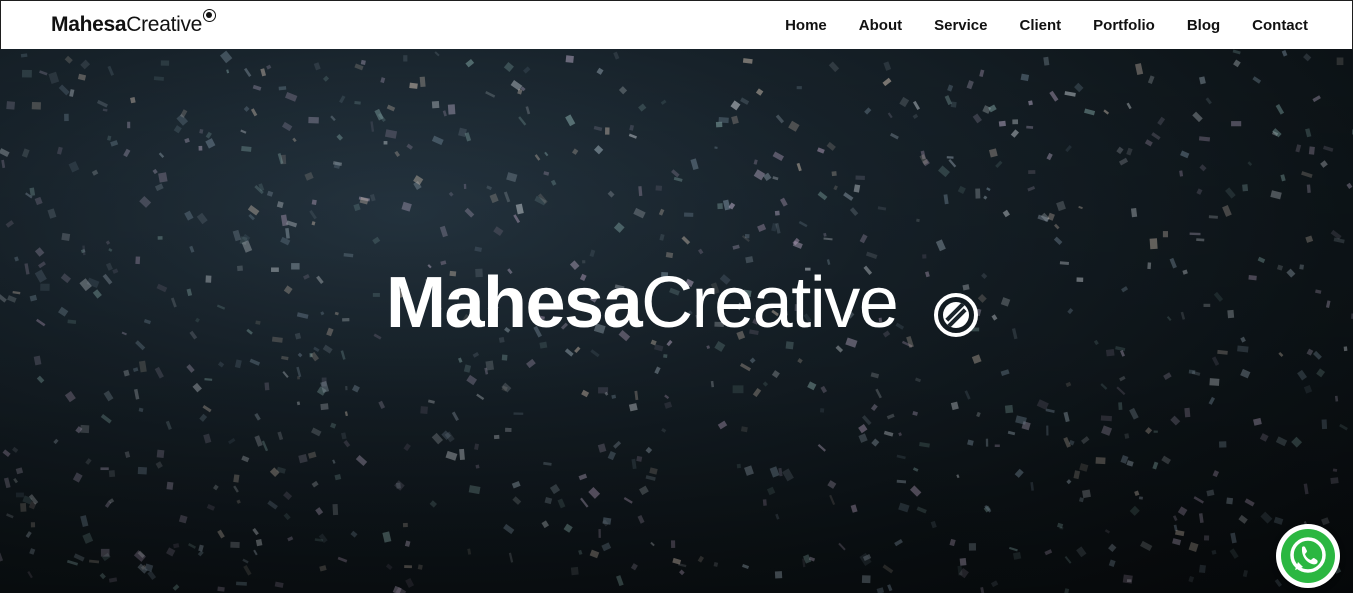 The height and width of the screenshot is (593, 1353). I want to click on hero-logo-text-bold: Mahesa, so click(514, 303).